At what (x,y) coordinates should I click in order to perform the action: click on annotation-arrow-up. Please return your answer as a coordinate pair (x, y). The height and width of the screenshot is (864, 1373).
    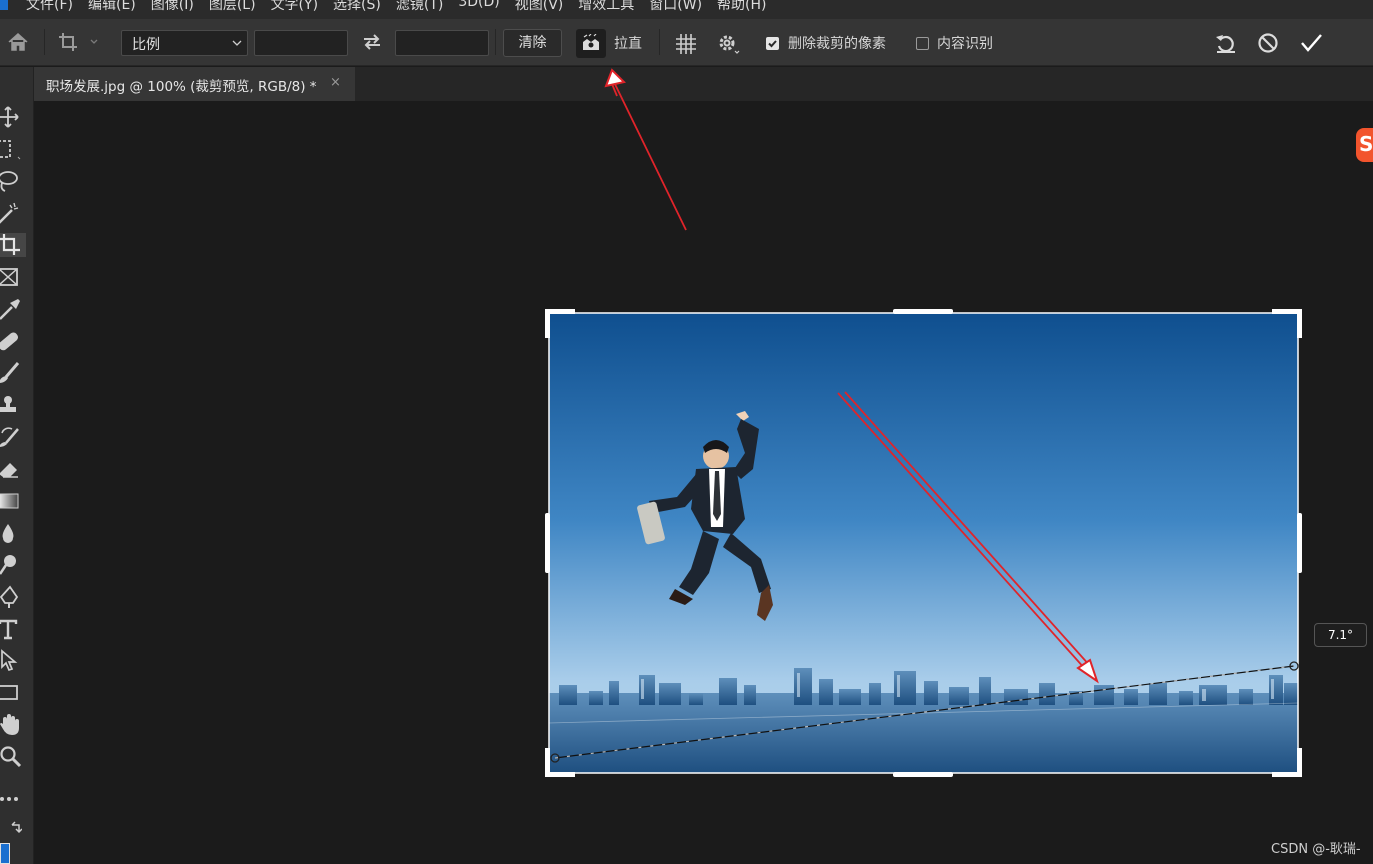
    Looking at the image, I should click on (645, 149).